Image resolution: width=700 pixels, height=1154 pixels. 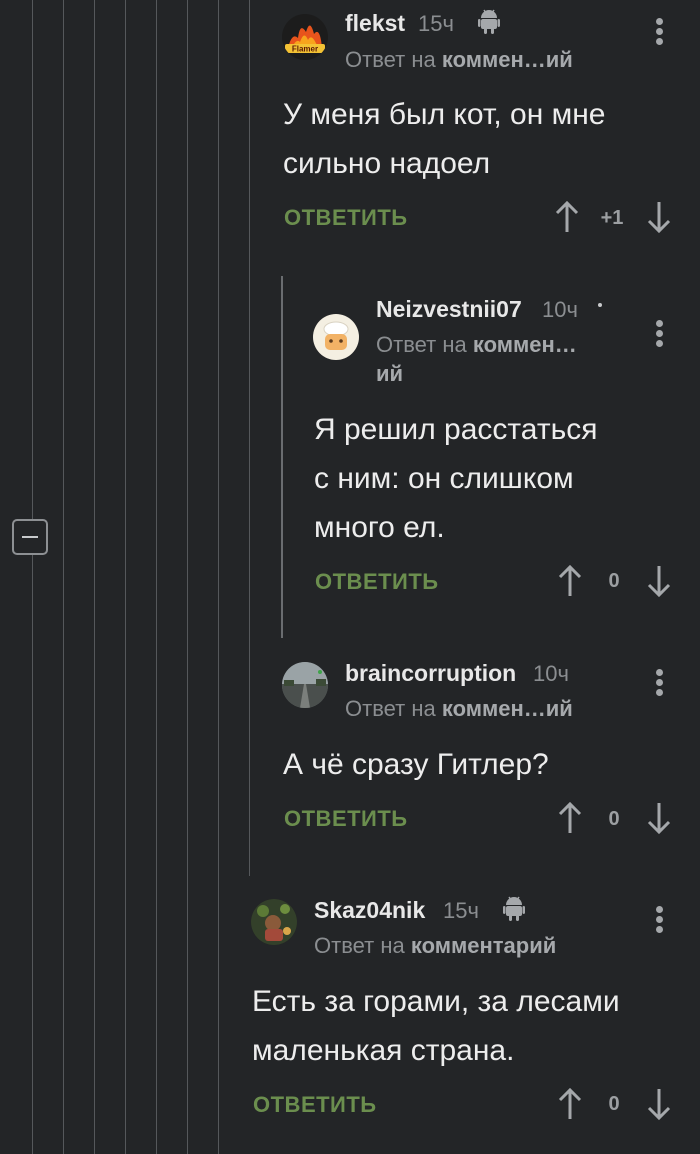 I want to click on comment-body-line: маленькая страна., so click(x=383, y=1050).